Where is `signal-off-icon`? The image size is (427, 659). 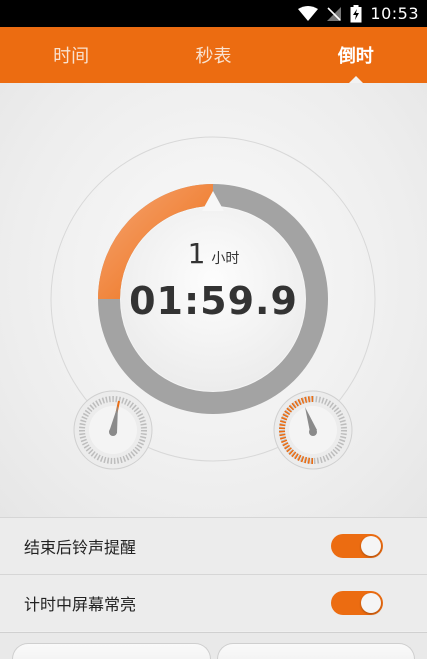
signal-off-icon is located at coordinates (334, 13).